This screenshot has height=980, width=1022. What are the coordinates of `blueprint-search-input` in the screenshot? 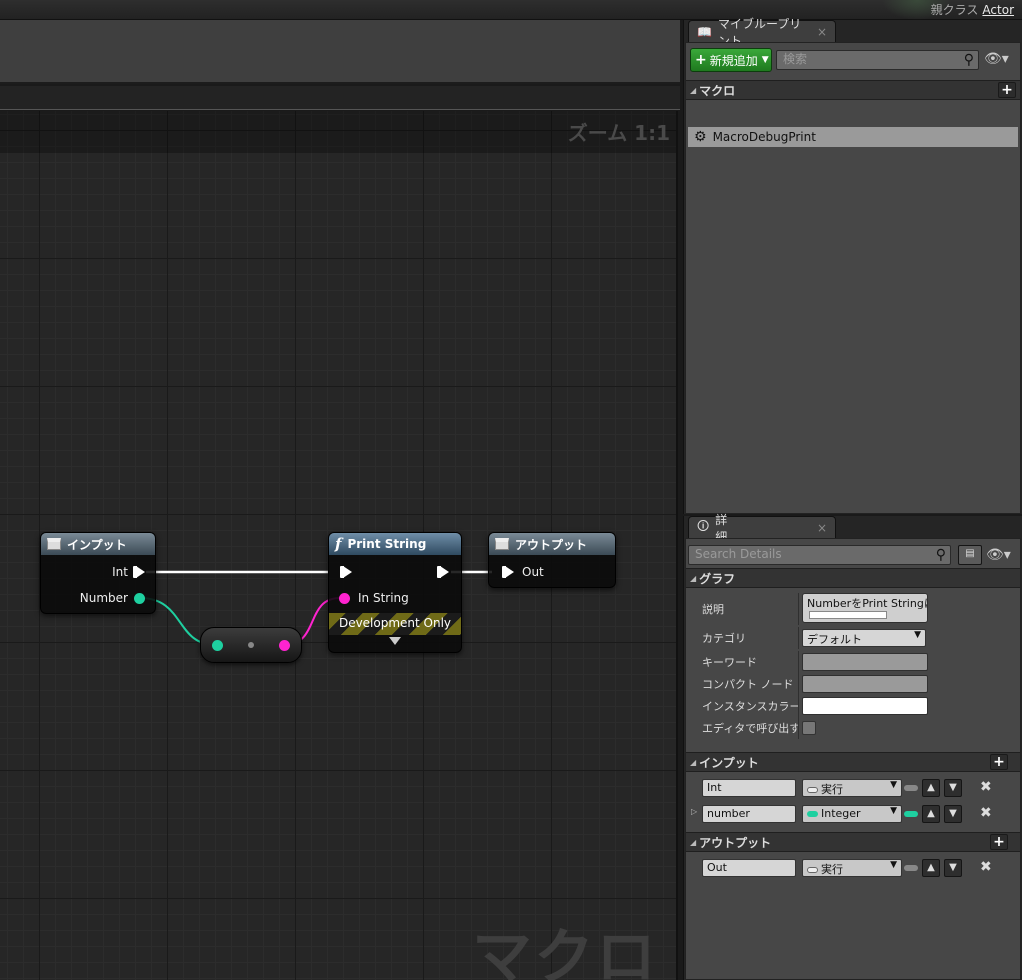 It's located at (877, 59).